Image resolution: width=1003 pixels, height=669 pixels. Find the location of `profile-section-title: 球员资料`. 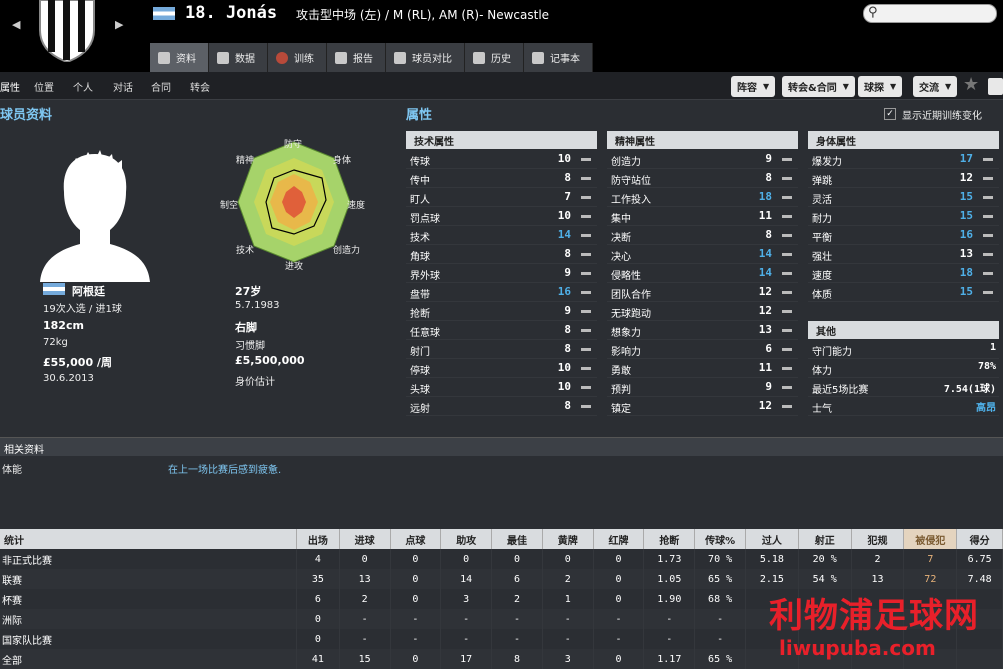

profile-section-title: 球员资料 is located at coordinates (26, 115).